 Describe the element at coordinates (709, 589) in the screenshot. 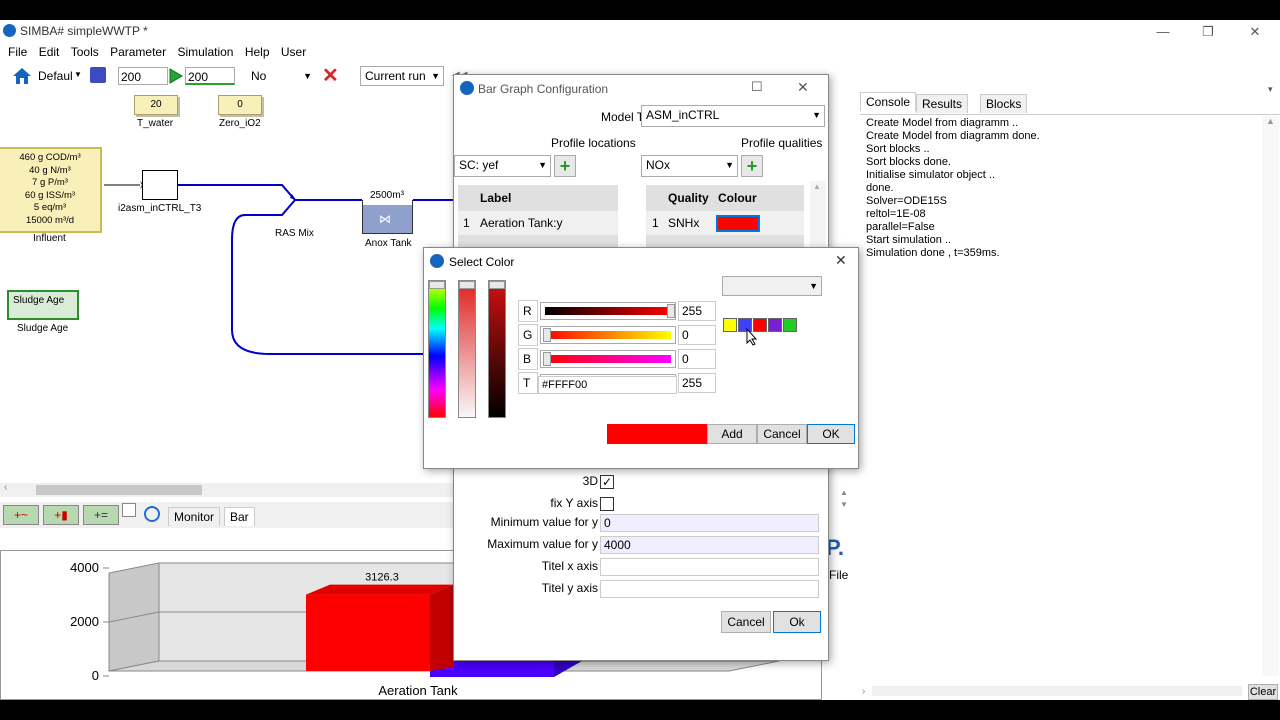

I see `prop-titel-y-input` at that location.